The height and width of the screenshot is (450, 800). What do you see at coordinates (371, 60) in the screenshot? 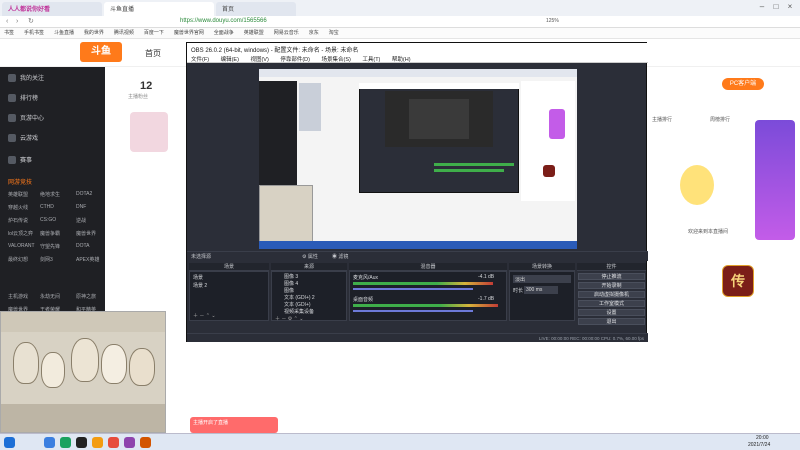
I see `menu-item: 工具(T)` at bounding box center [371, 60].